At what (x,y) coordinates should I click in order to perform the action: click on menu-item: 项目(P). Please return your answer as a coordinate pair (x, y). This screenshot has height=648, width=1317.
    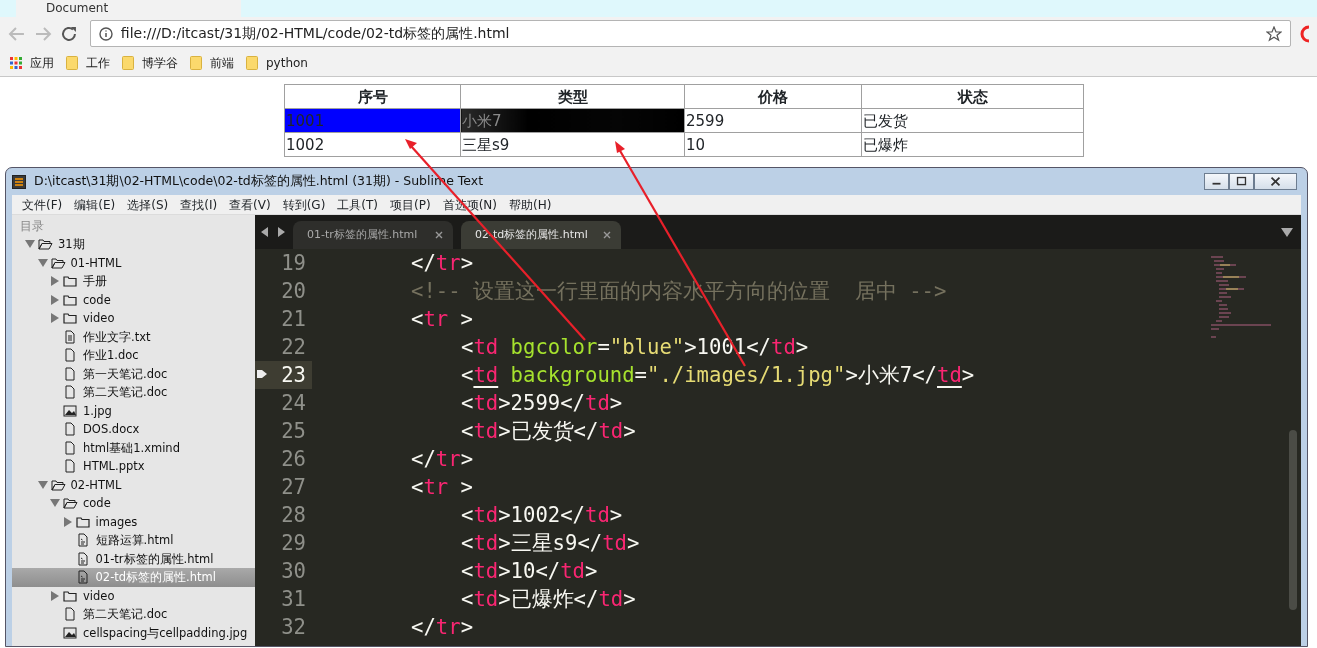
    Looking at the image, I should click on (410, 204).